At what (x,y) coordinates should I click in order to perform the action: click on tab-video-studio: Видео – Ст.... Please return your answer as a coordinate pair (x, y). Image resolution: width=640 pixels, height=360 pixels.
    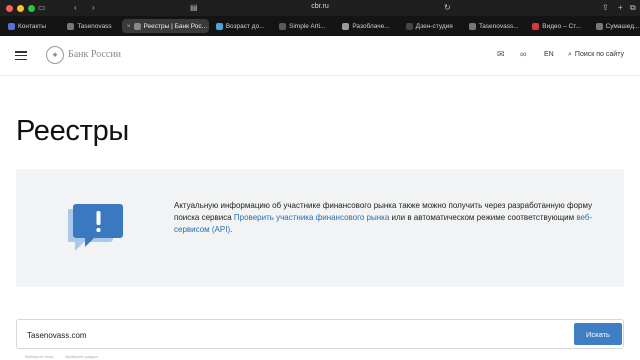
    Looking at the image, I should click on (557, 26).